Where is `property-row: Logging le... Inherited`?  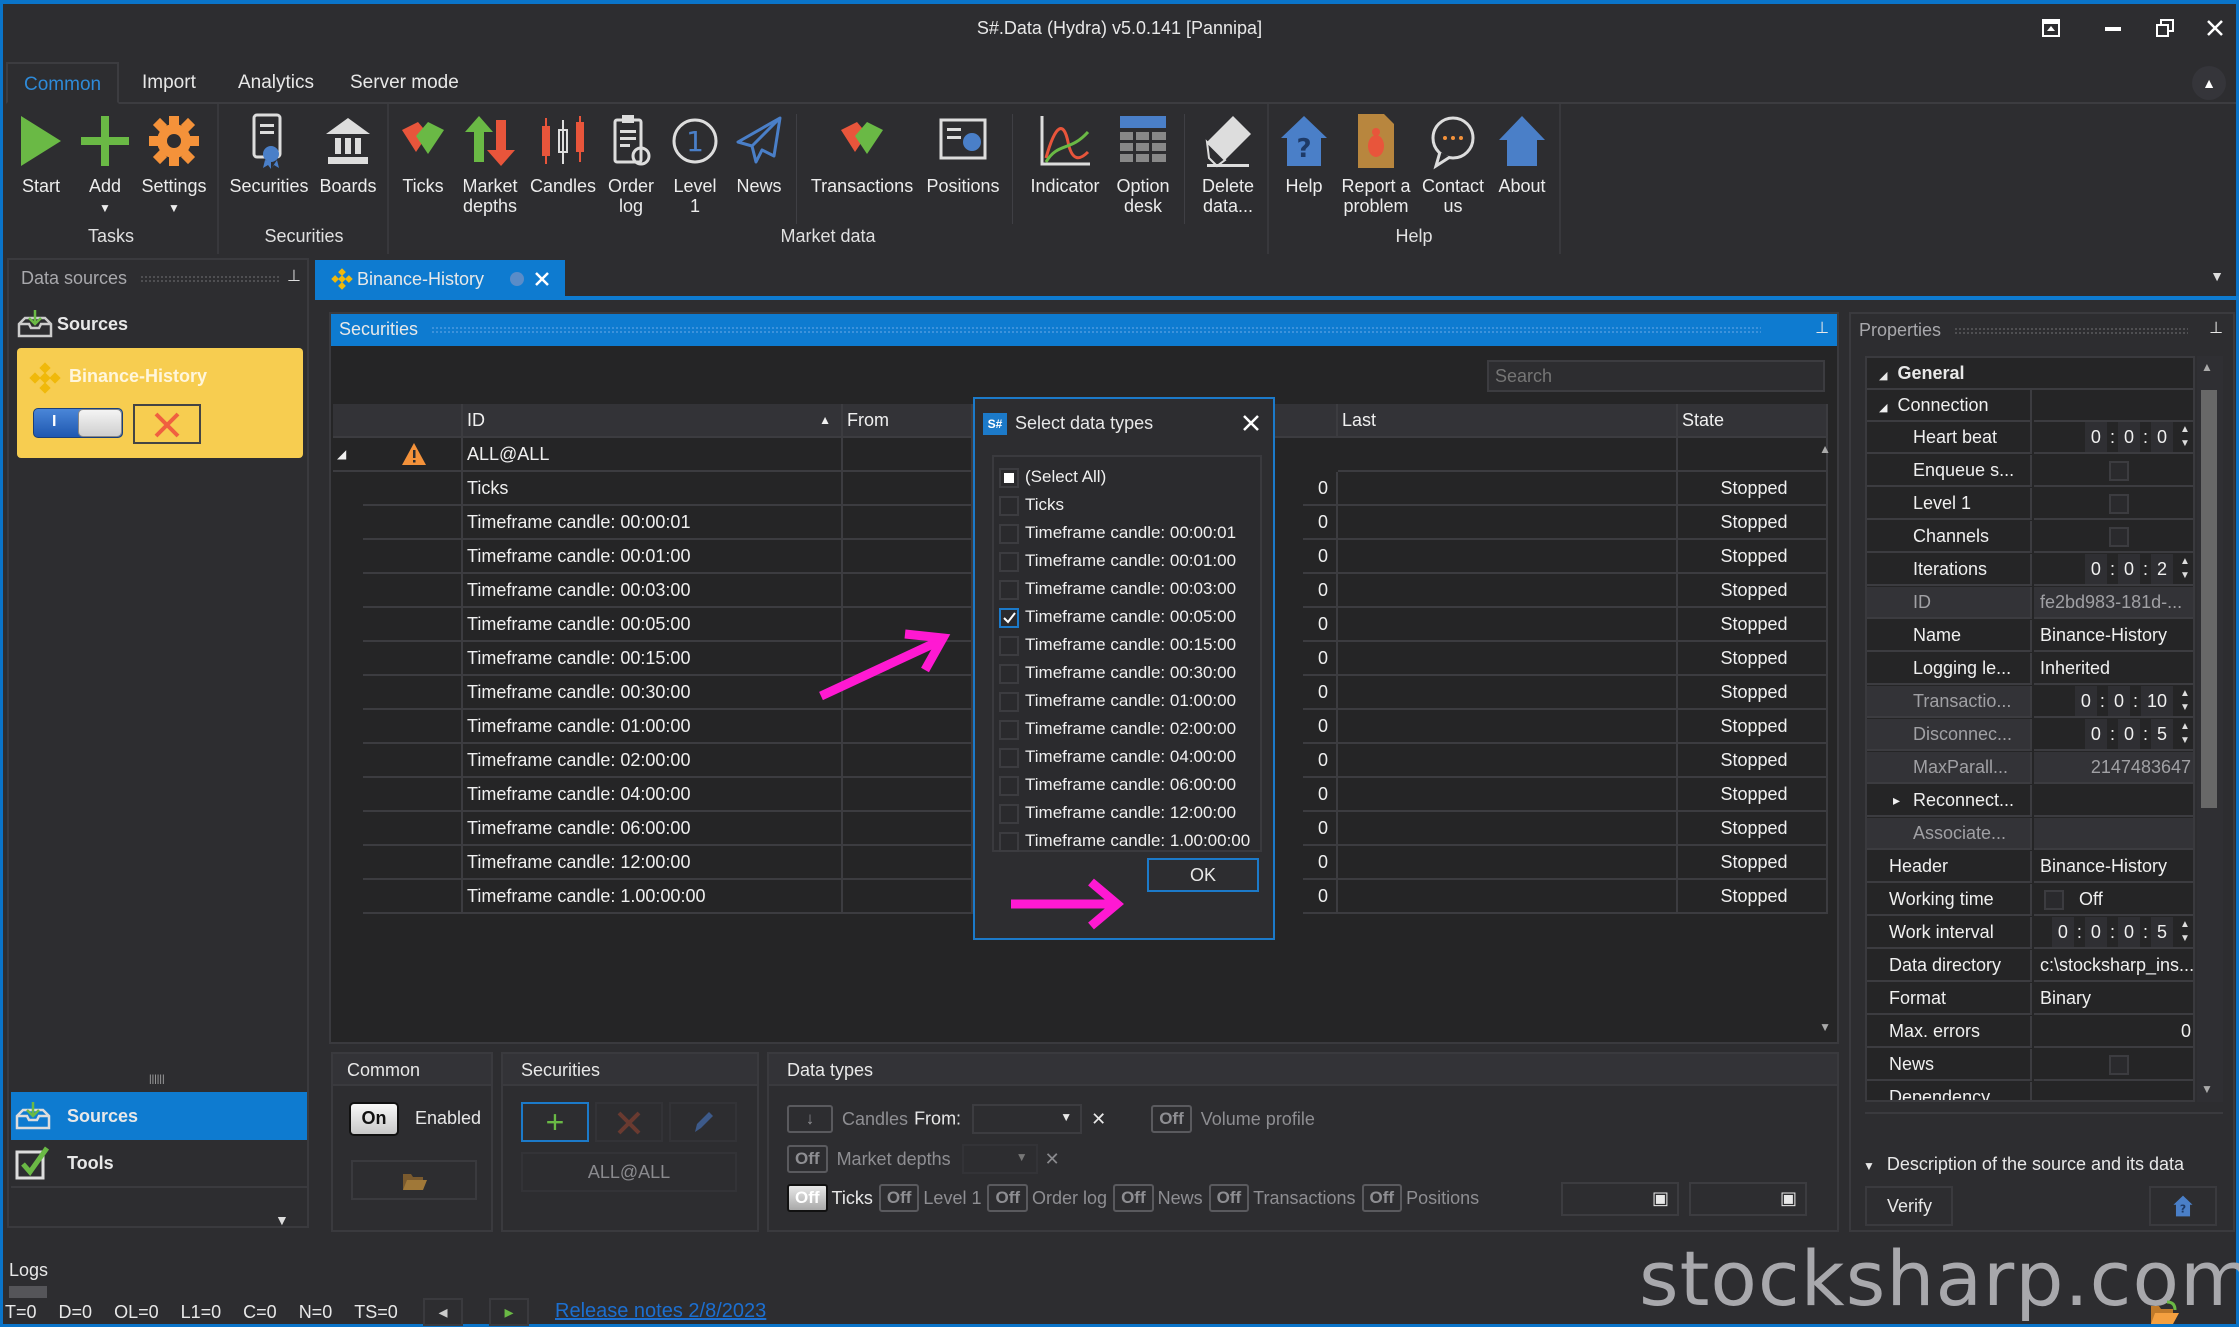 property-row: Logging le... Inherited is located at coordinates (2030, 669).